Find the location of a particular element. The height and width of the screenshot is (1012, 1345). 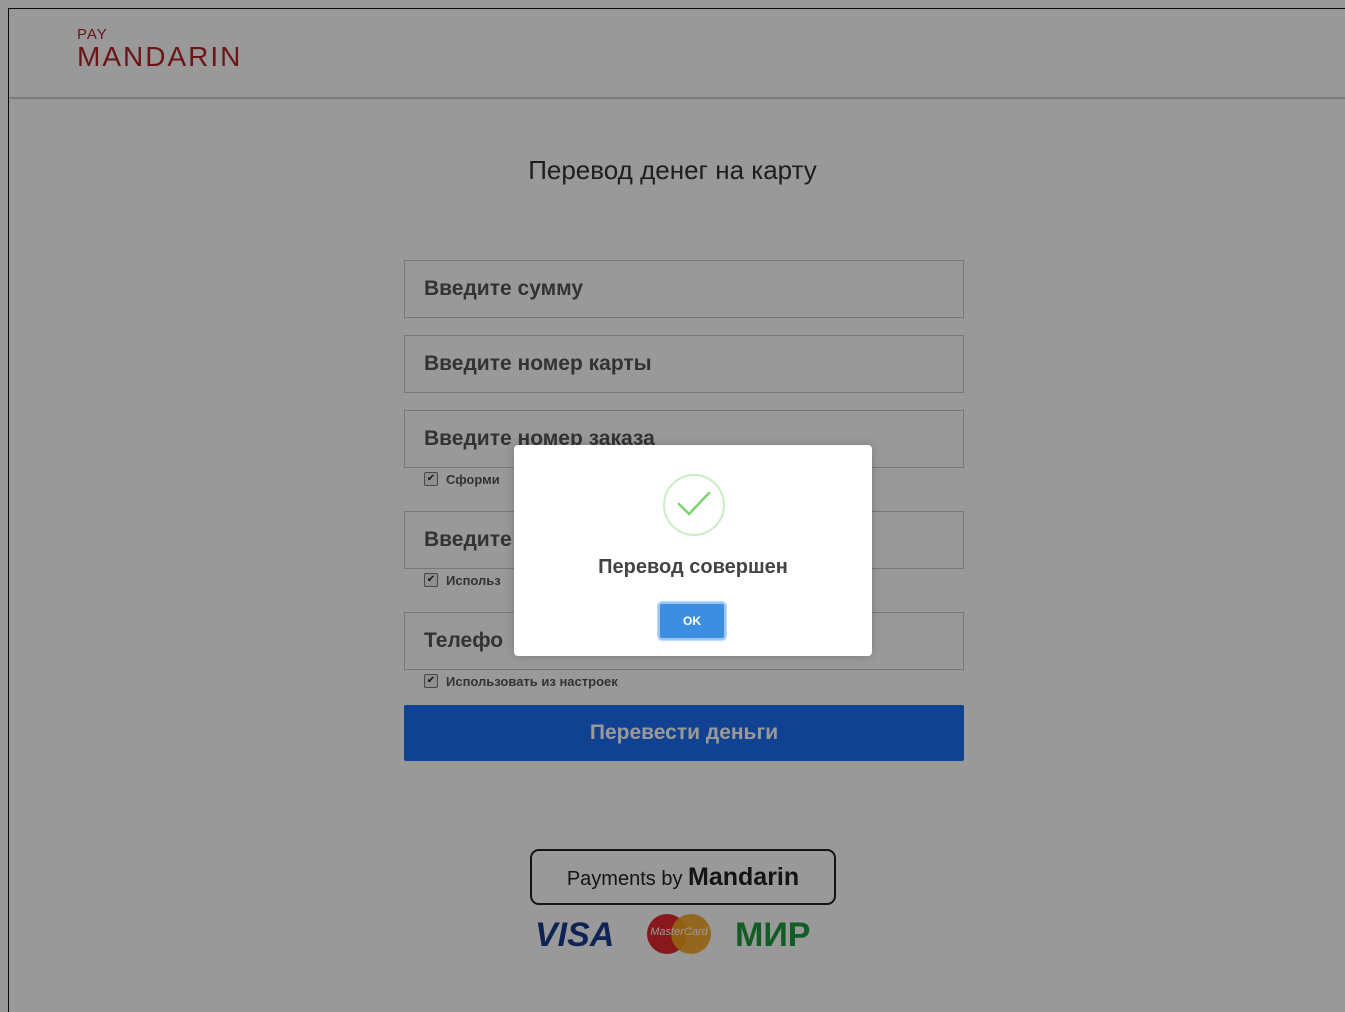

dialog-message: Перевод совершен is located at coordinates (693, 567).